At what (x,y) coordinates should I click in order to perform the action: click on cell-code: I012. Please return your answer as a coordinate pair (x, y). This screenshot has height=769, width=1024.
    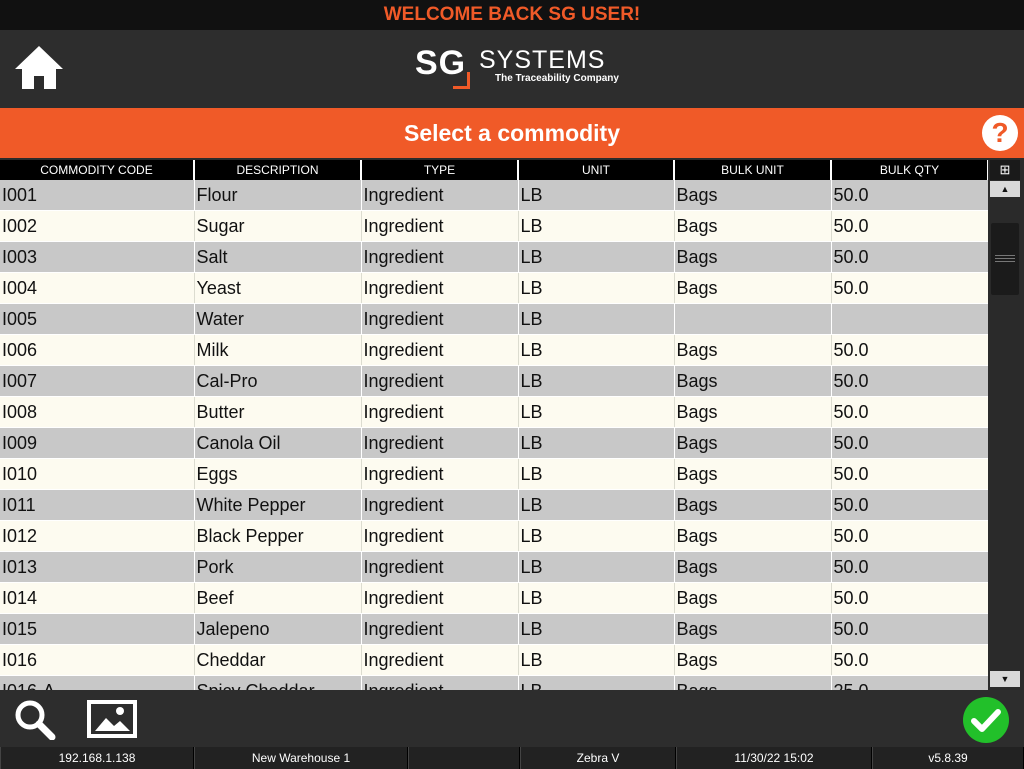
    Looking at the image, I should click on (97, 536).